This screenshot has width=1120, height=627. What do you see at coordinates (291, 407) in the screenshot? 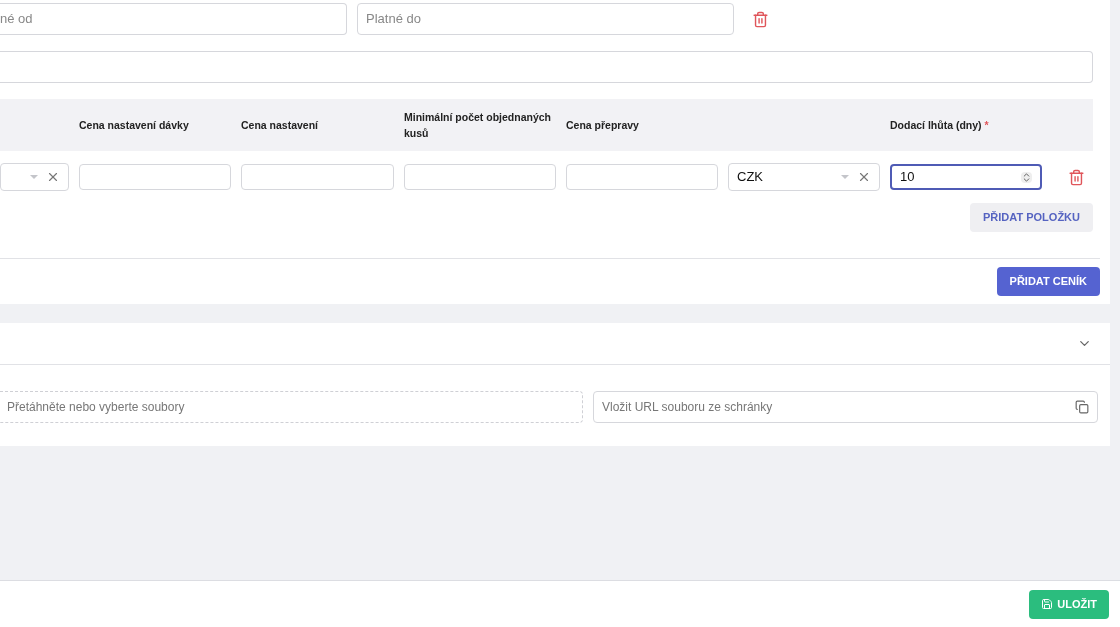
I see `file-dropzone: Přetáhněte nebo vyberte soubory` at bounding box center [291, 407].